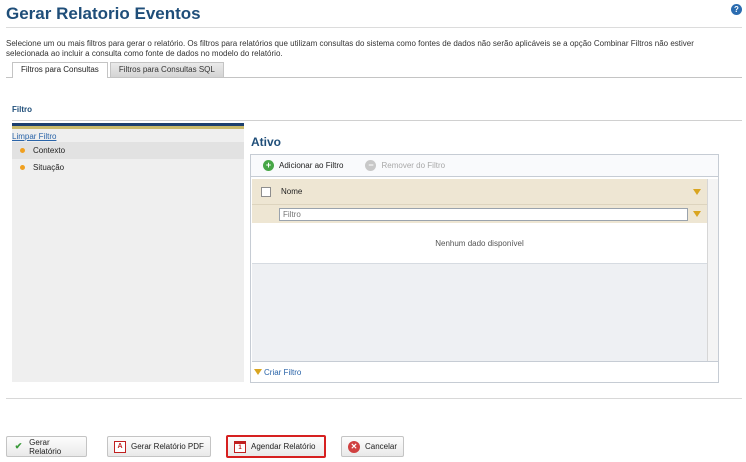  Describe the element at coordinates (258, 372) in the screenshot. I see `funnel-icon` at that location.